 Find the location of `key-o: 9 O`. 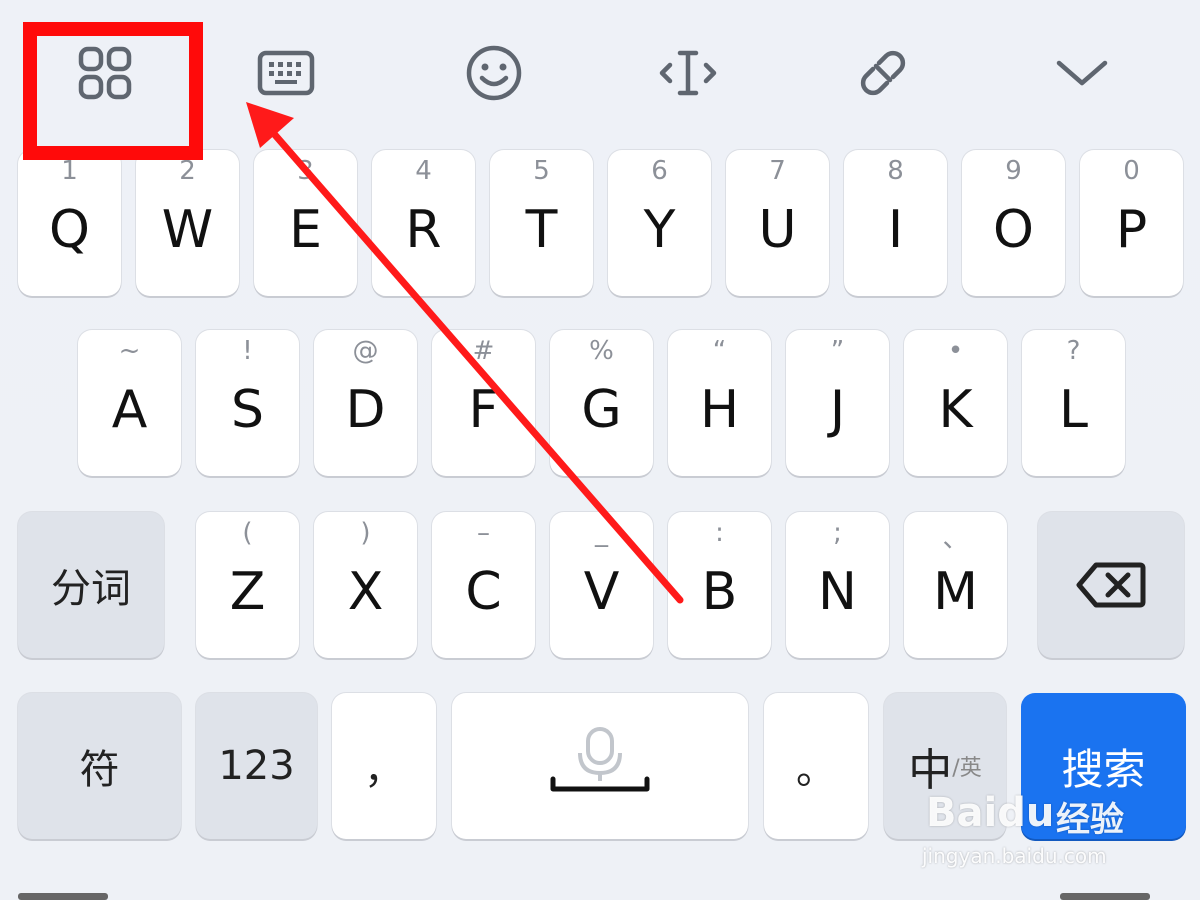

key-o: 9 O is located at coordinates (1013, 223).